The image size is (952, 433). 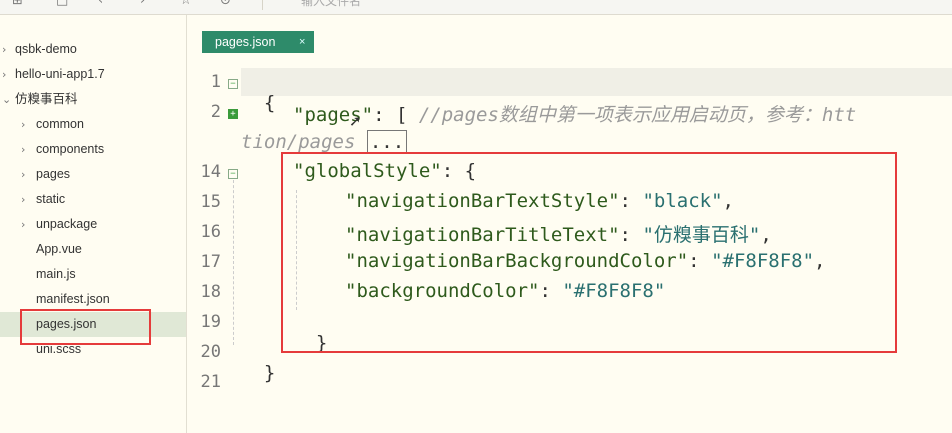 What do you see at coordinates (100, 4) in the screenshot?
I see `back-icon: ‹` at bounding box center [100, 4].